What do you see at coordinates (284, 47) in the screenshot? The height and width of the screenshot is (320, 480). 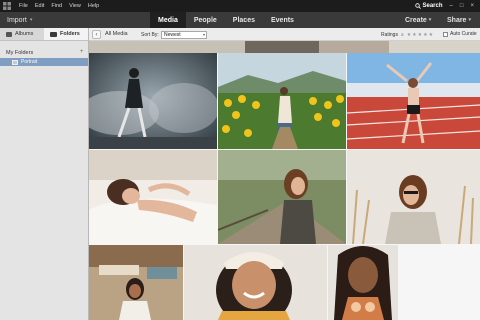 I see `photo-row-partial` at bounding box center [284, 47].